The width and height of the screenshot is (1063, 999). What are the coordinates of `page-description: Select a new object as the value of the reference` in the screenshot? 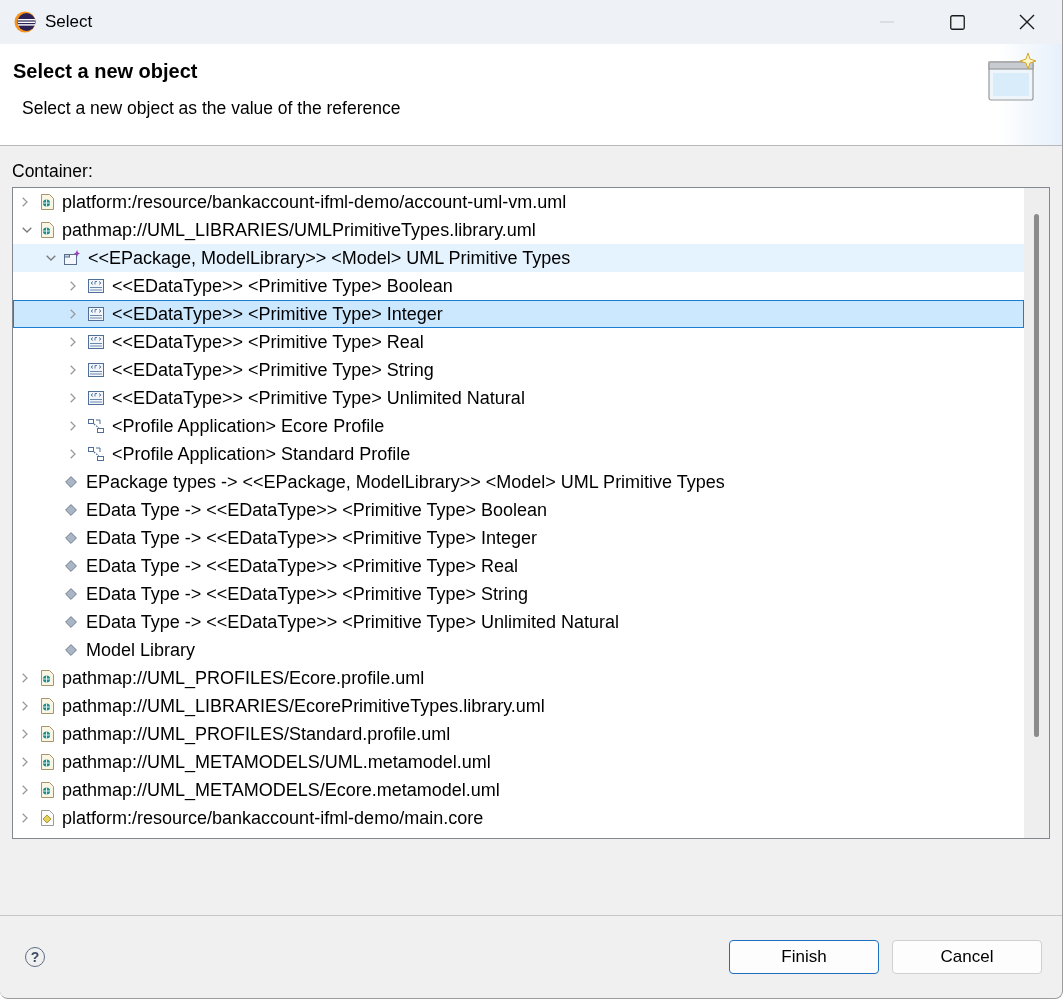 It's located at (211, 108).